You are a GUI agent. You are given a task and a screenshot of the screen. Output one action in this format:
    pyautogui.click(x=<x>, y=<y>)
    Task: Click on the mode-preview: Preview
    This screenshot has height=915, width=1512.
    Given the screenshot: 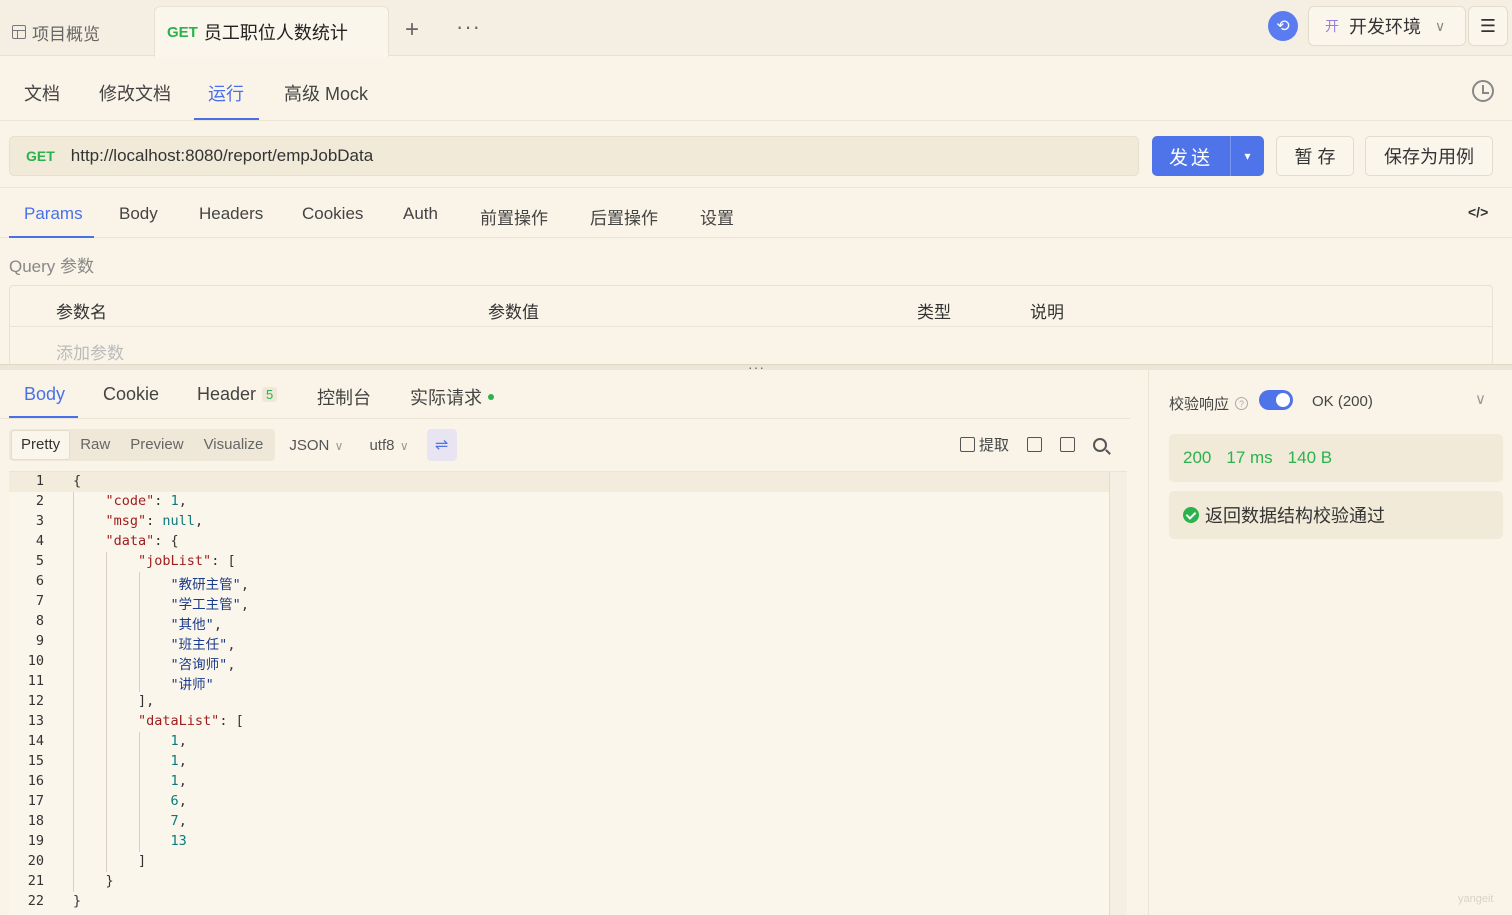 What is the action you would take?
    pyautogui.click(x=156, y=445)
    